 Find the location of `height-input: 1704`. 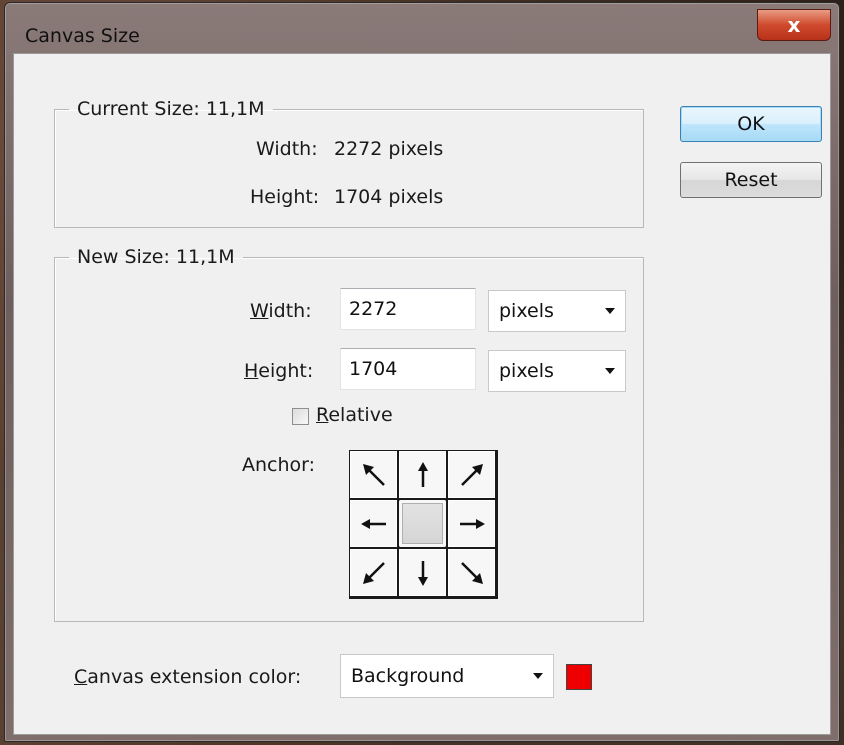

height-input: 1704 is located at coordinates (408, 369).